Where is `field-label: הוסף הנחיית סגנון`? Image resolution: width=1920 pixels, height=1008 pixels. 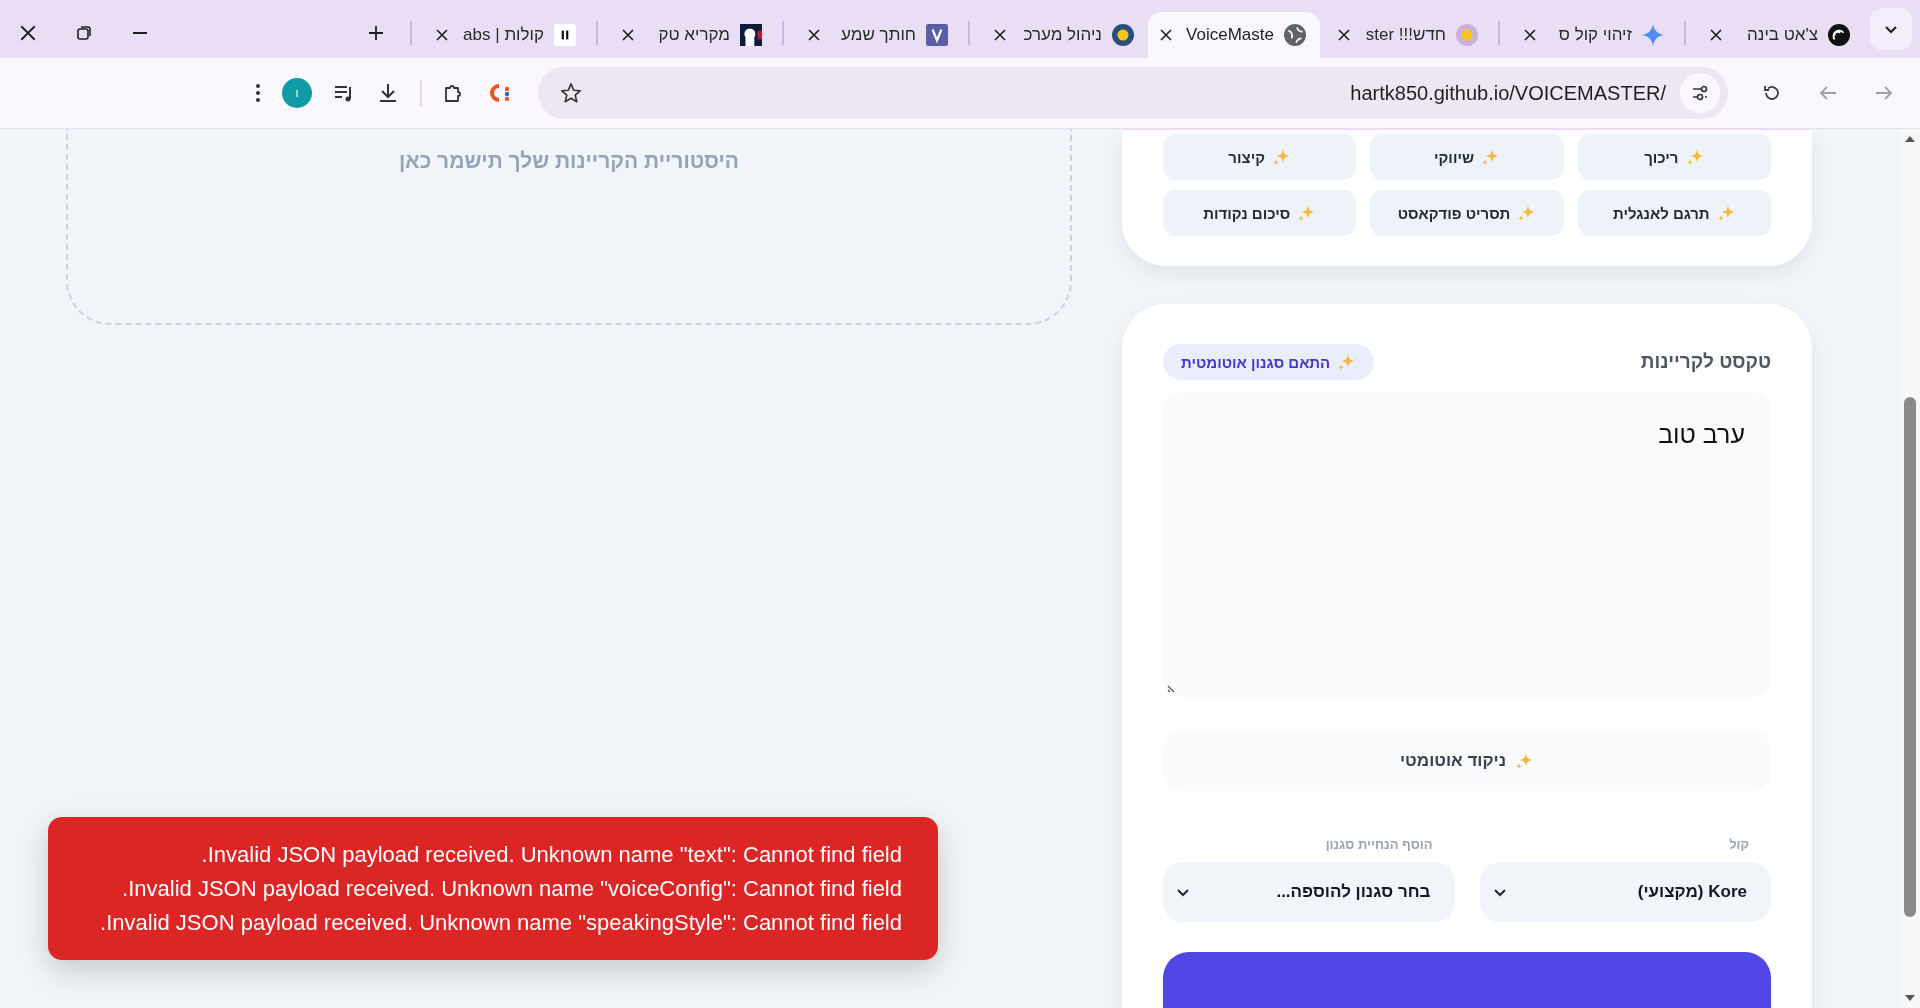
field-label: הוסף הנחיית סגנון is located at coordinates (1379, 844).